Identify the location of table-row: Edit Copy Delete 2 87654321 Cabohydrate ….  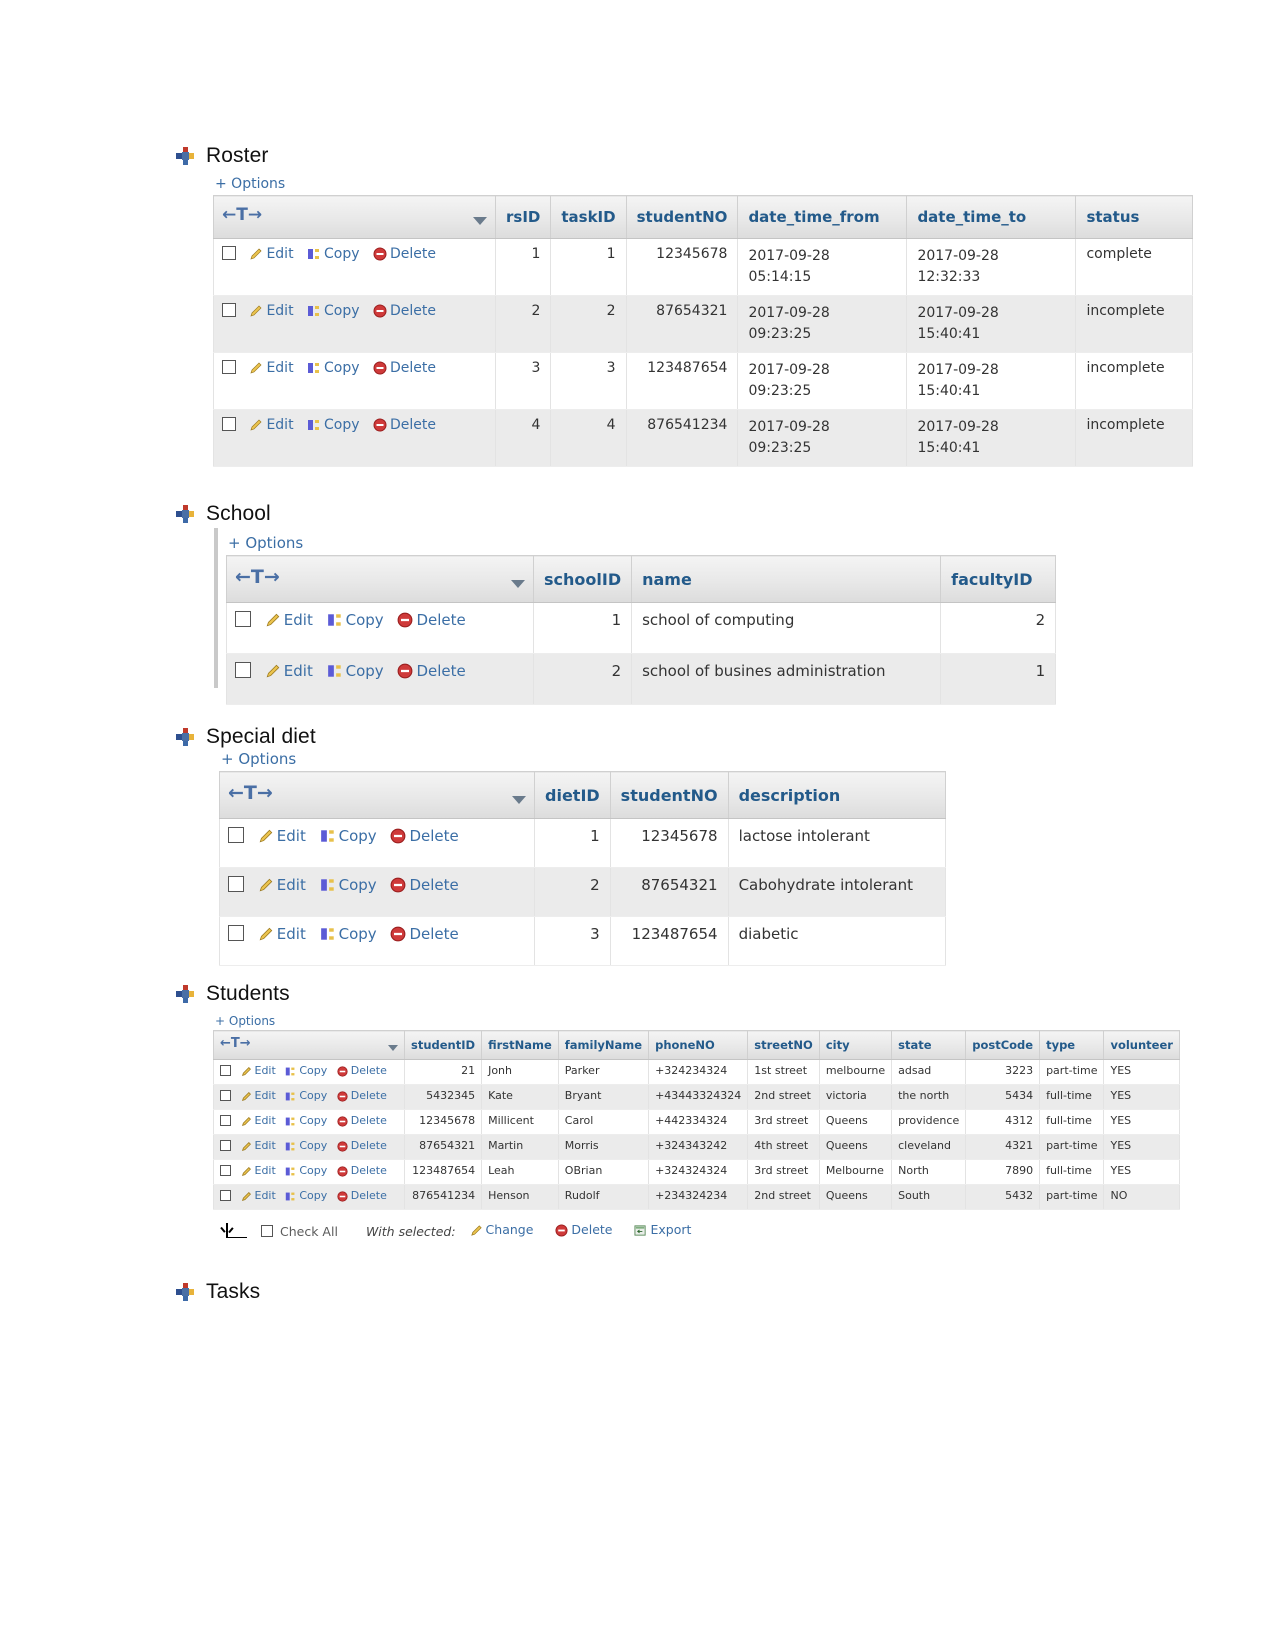
(582, 892).